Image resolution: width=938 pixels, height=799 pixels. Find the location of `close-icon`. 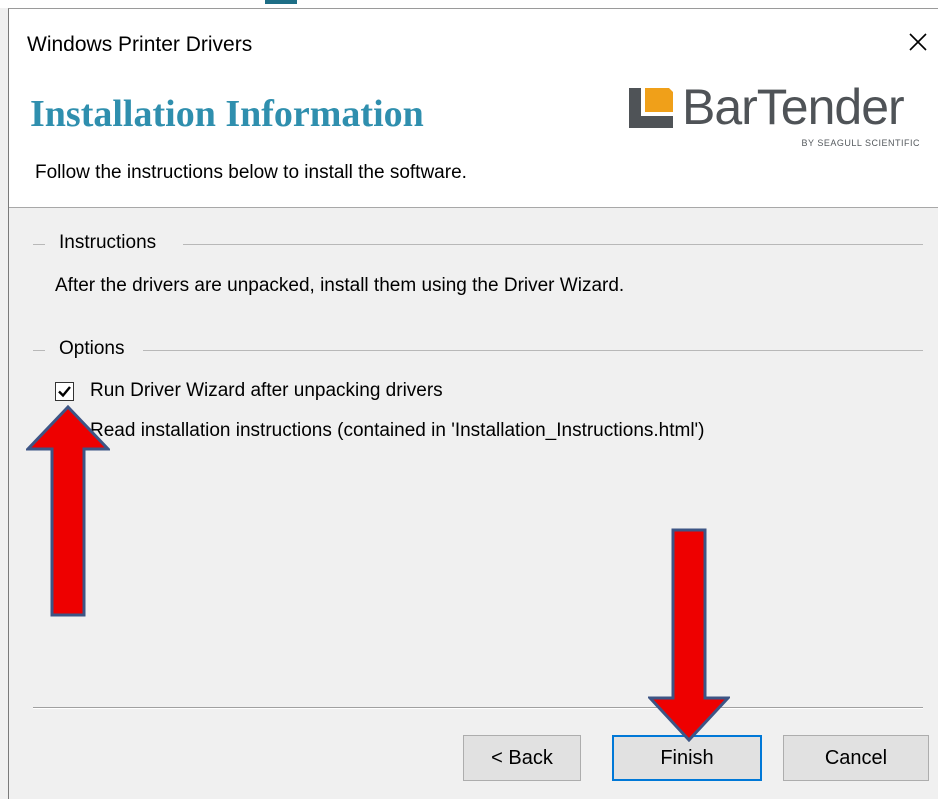

close-icon is located at coordinates (918, 42).